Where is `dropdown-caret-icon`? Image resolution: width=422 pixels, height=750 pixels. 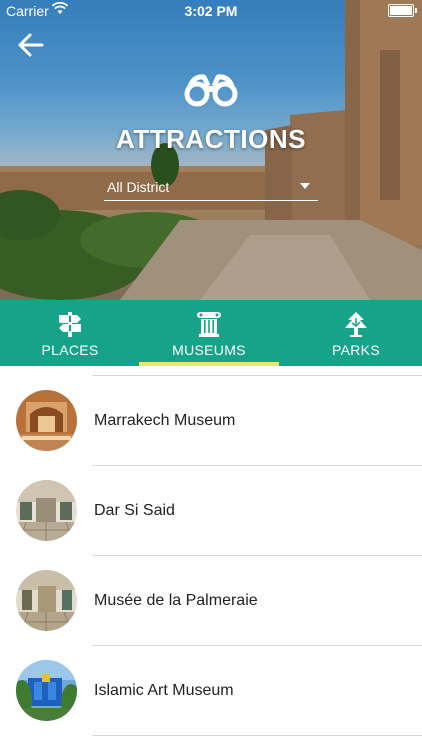 dropdown-caret-icon is located at coordinates (305, 186).